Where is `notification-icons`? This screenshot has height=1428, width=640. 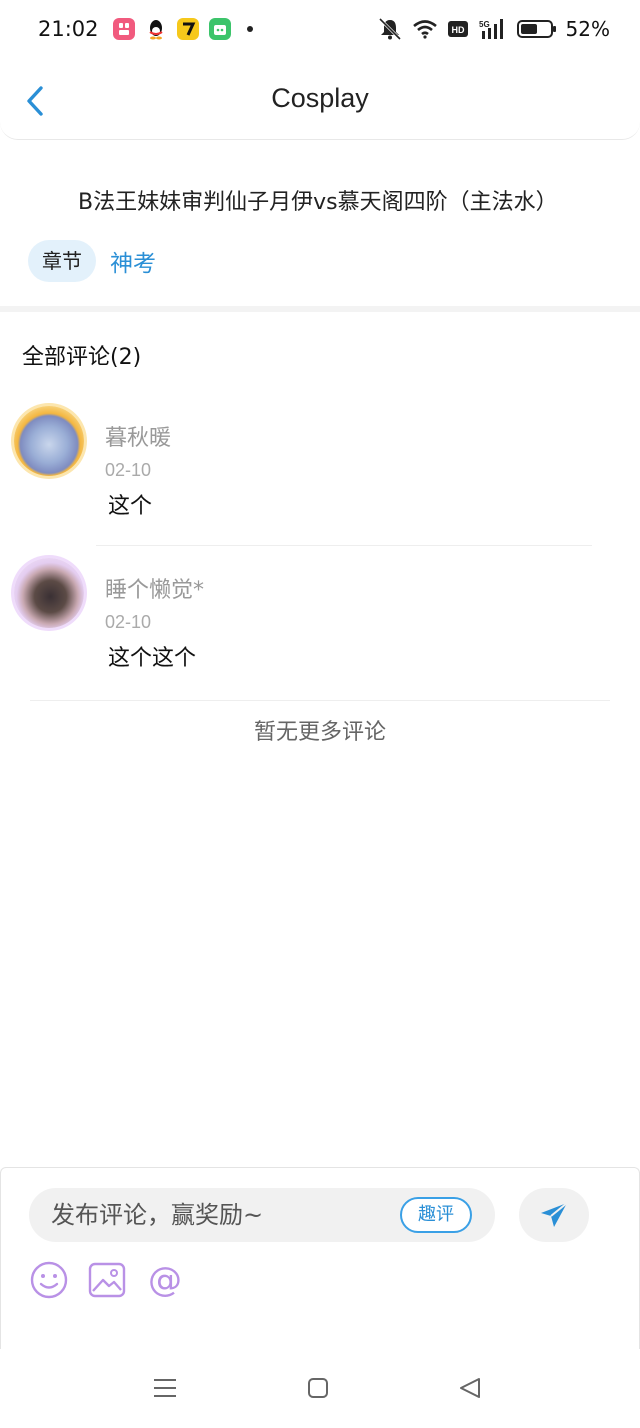
notification-icons is located at coordinates (182, 29).